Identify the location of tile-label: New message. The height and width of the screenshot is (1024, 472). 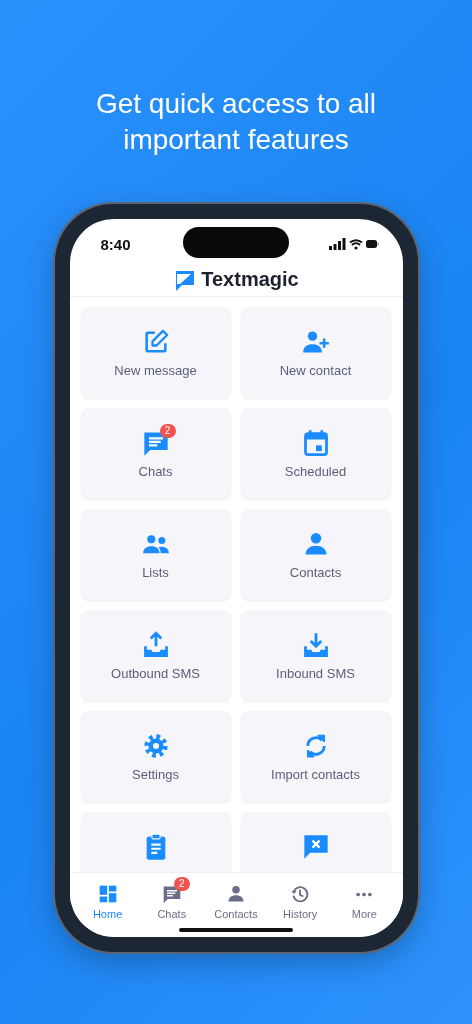
(155, 370).